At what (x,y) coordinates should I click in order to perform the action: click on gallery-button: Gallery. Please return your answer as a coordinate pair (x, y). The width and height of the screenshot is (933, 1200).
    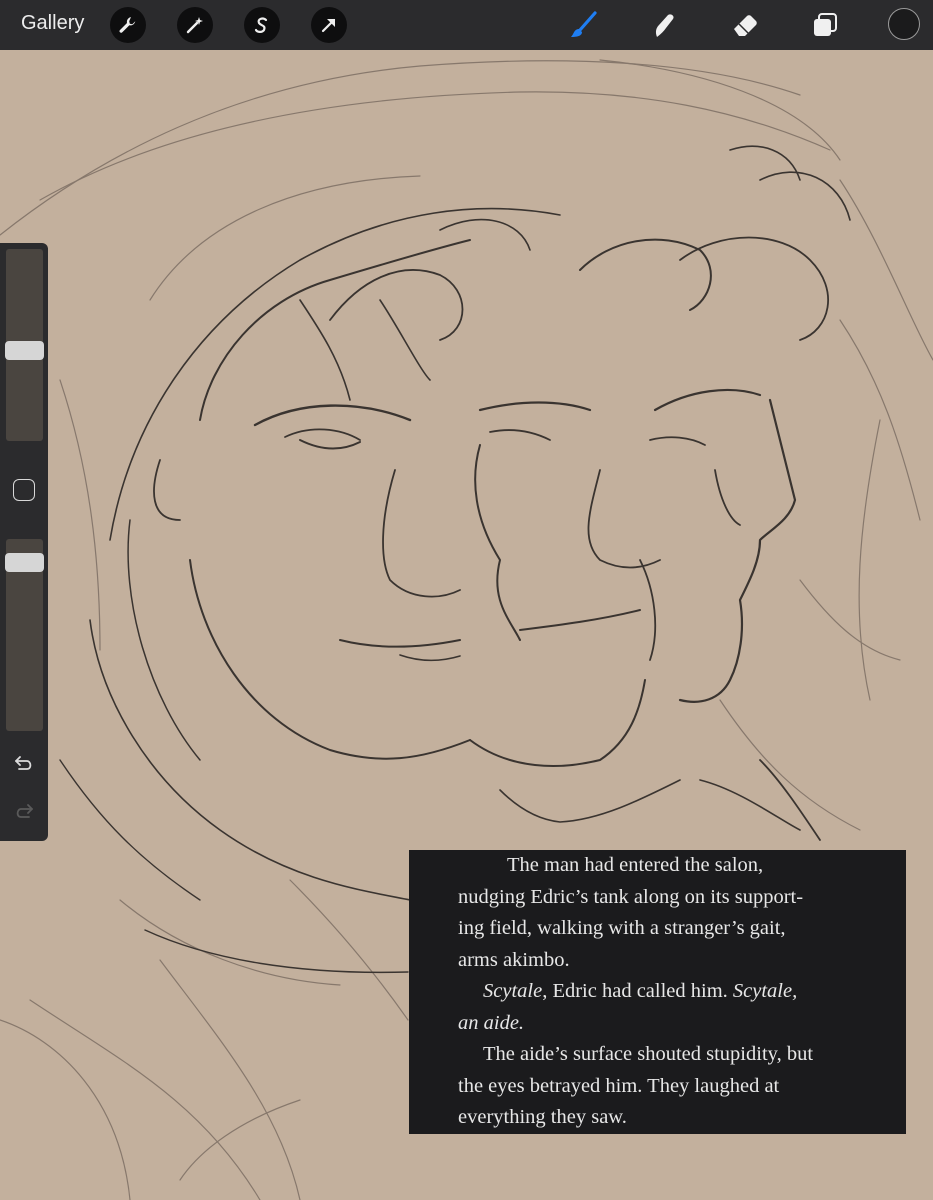
    Looking at the image, I should click on (52, 23).